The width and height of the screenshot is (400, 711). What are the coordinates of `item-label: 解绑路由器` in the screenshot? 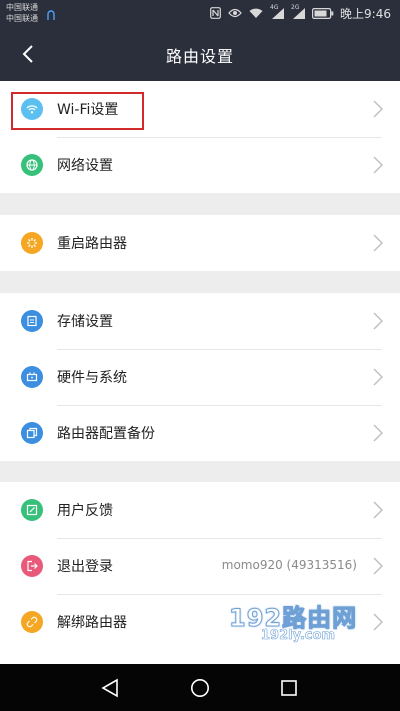 It's located at (92, 623).